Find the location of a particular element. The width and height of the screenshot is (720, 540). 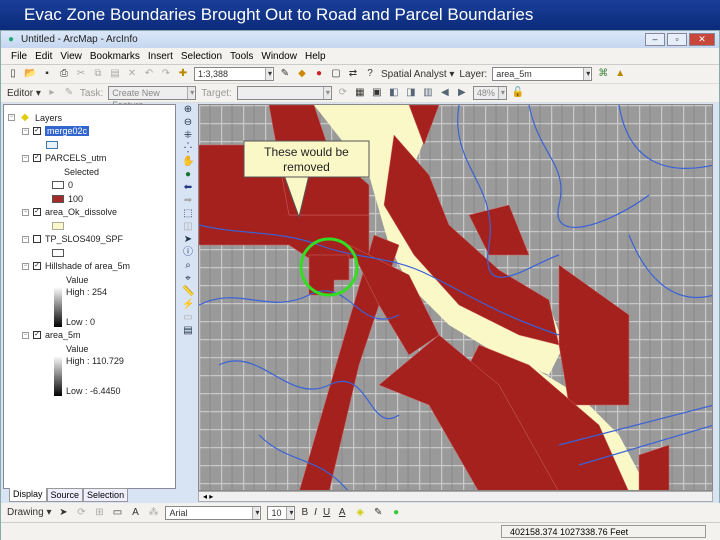

measure-icon: 📏 is located at coordinates (188, 292).